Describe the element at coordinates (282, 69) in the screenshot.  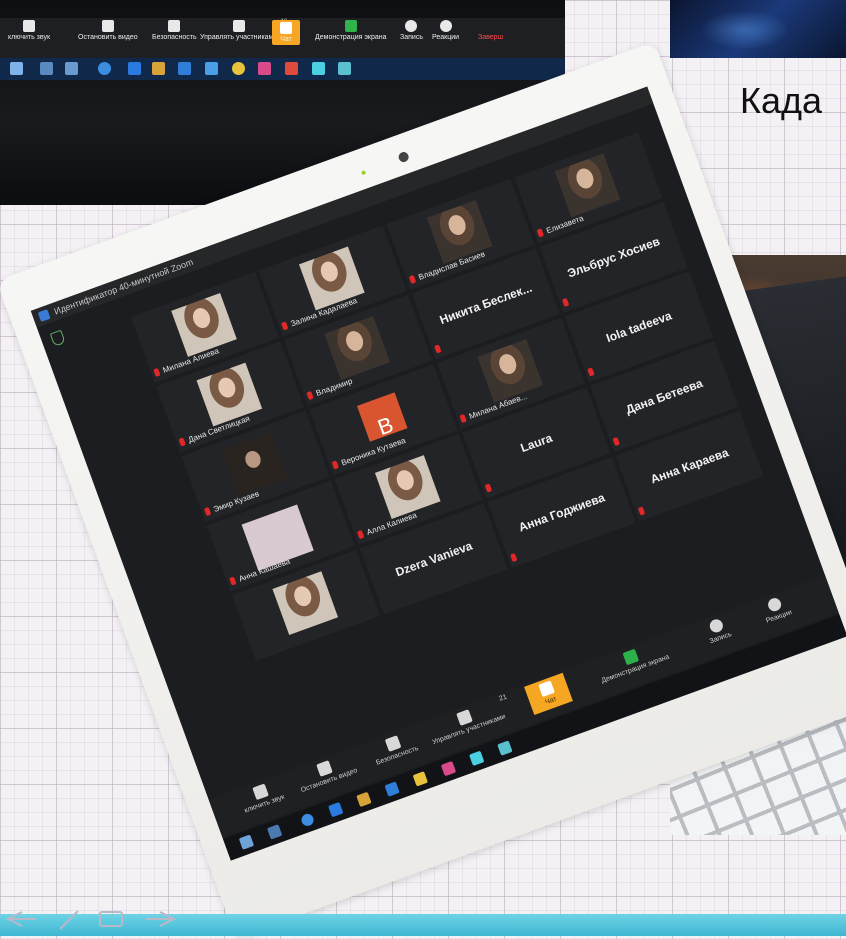
I see `windows-taskbar-background` at that location.